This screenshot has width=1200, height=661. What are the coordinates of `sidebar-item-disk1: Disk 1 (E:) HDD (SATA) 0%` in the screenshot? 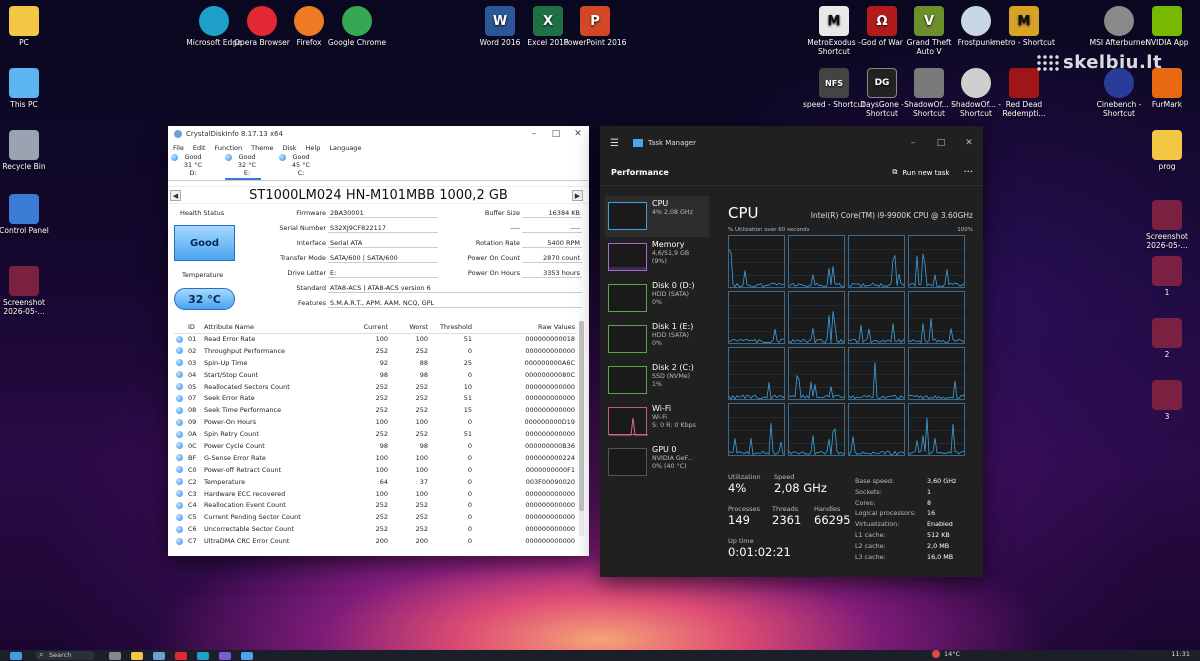 It's located at (657, 339).